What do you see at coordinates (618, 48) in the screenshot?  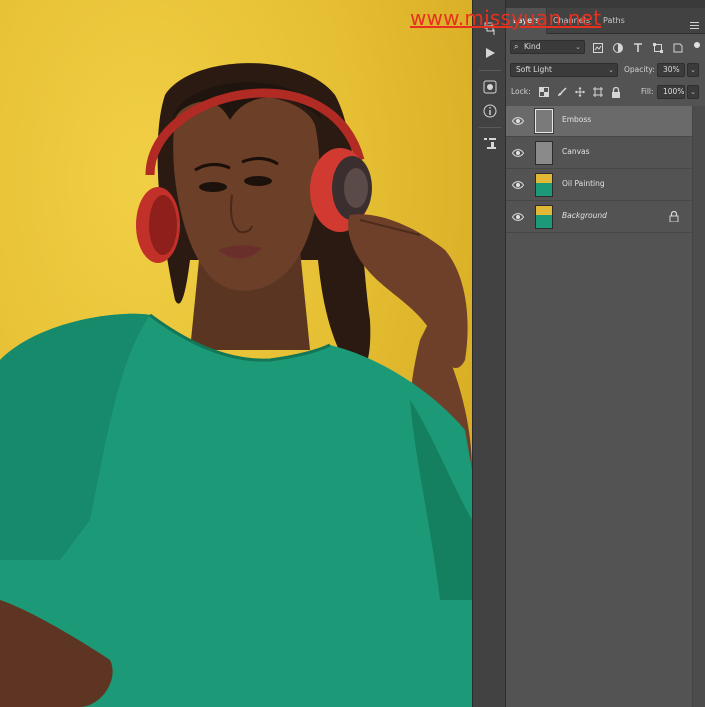 I see `adjustment-filter-icon` at bounding box center [618, 48].